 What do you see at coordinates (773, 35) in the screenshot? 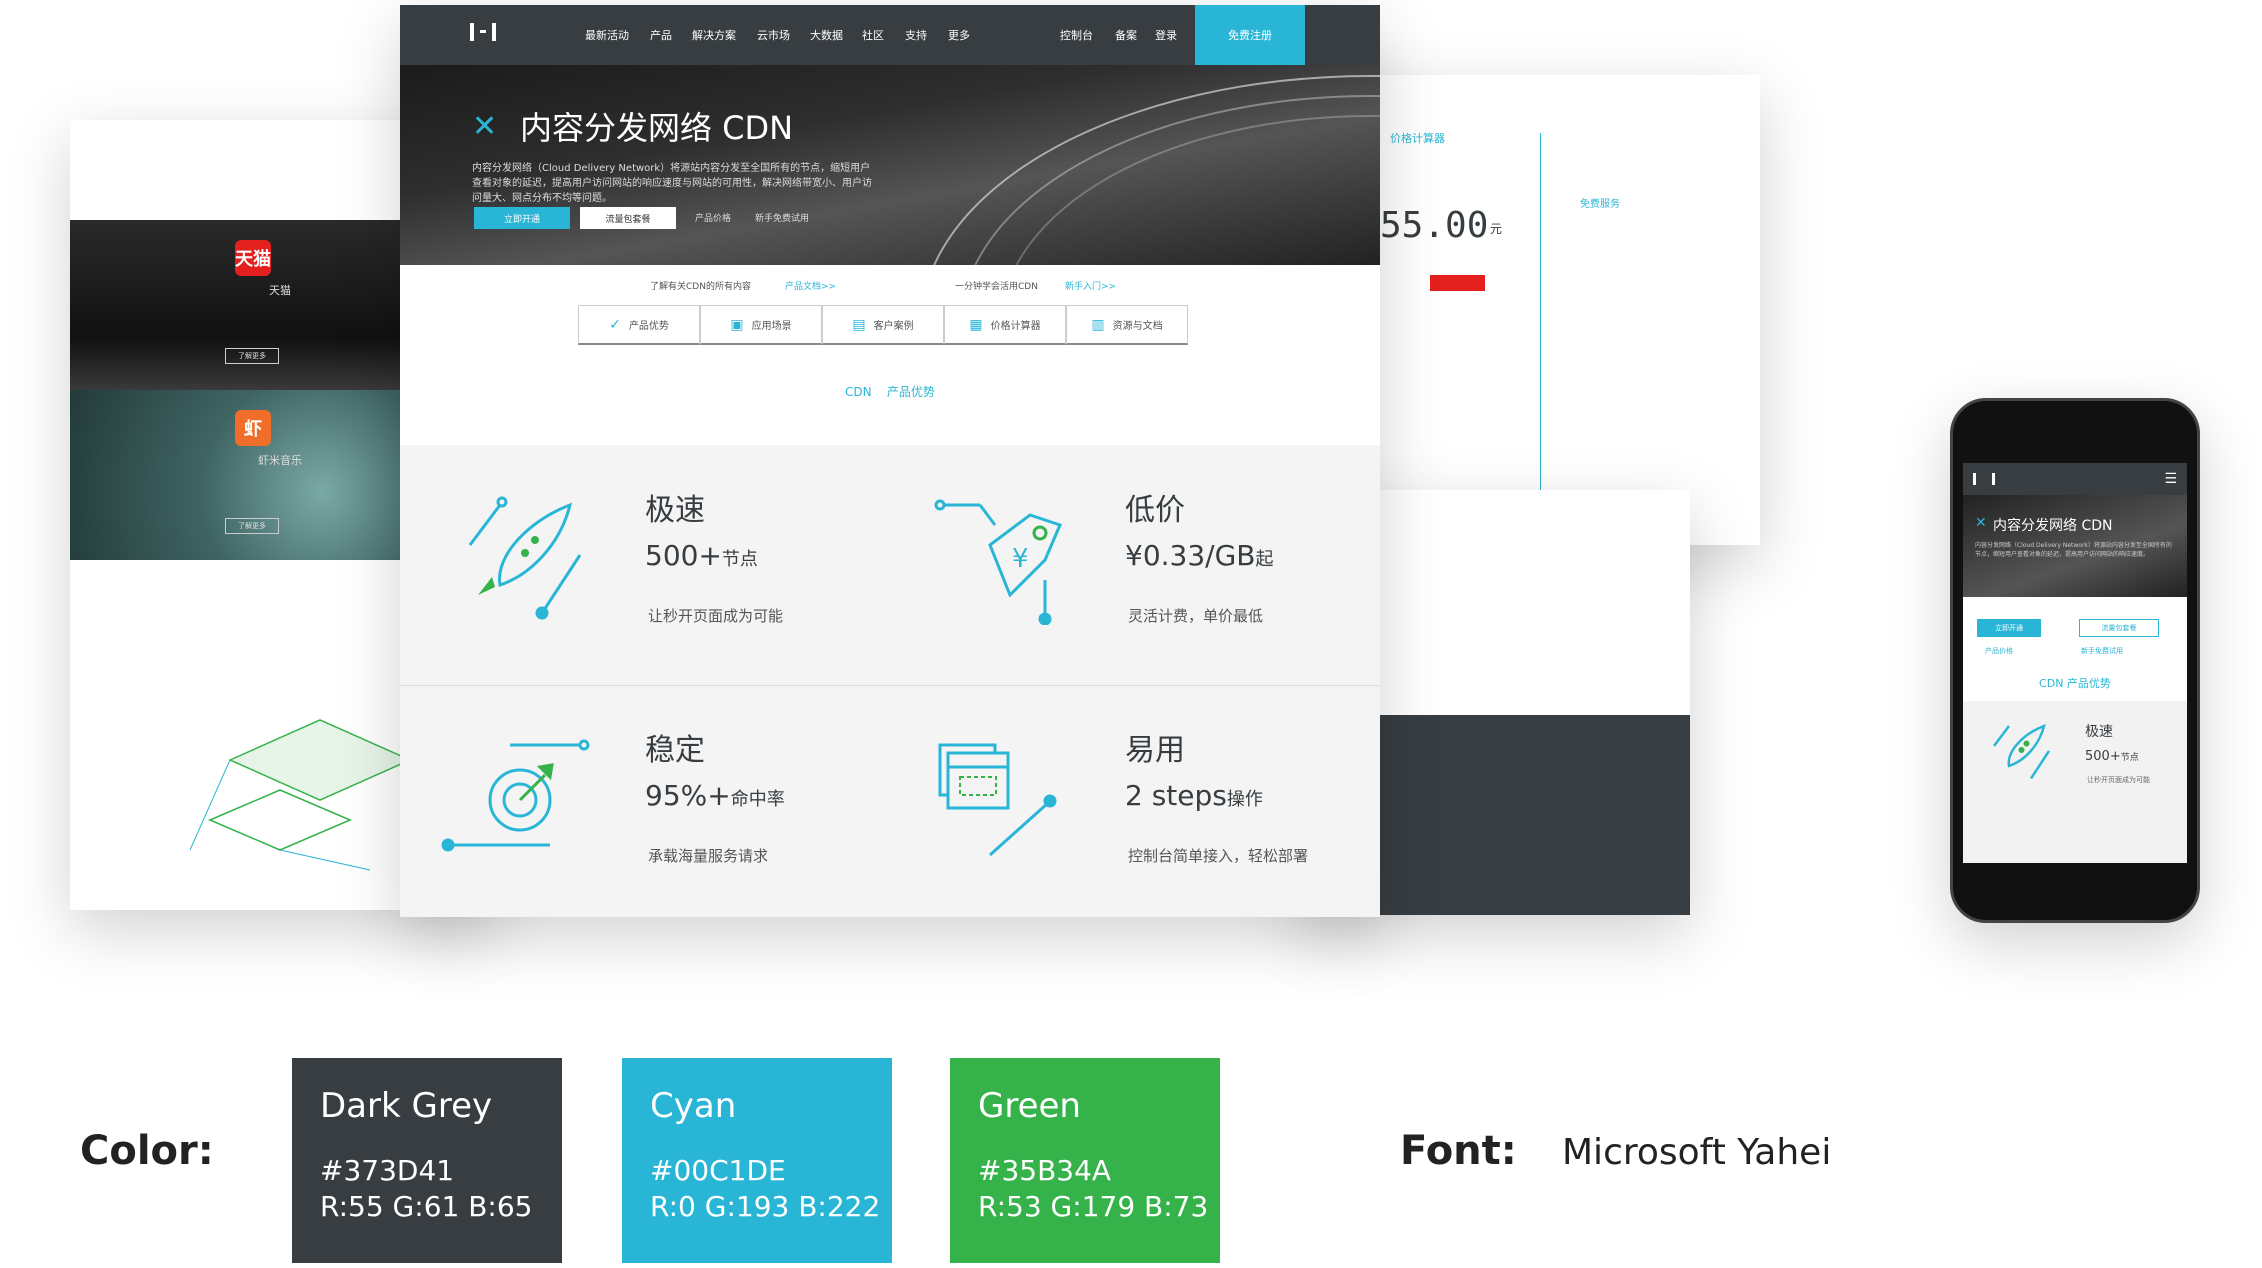
I see `nav-item-market: 云市场` at bounding box center [773, 35].